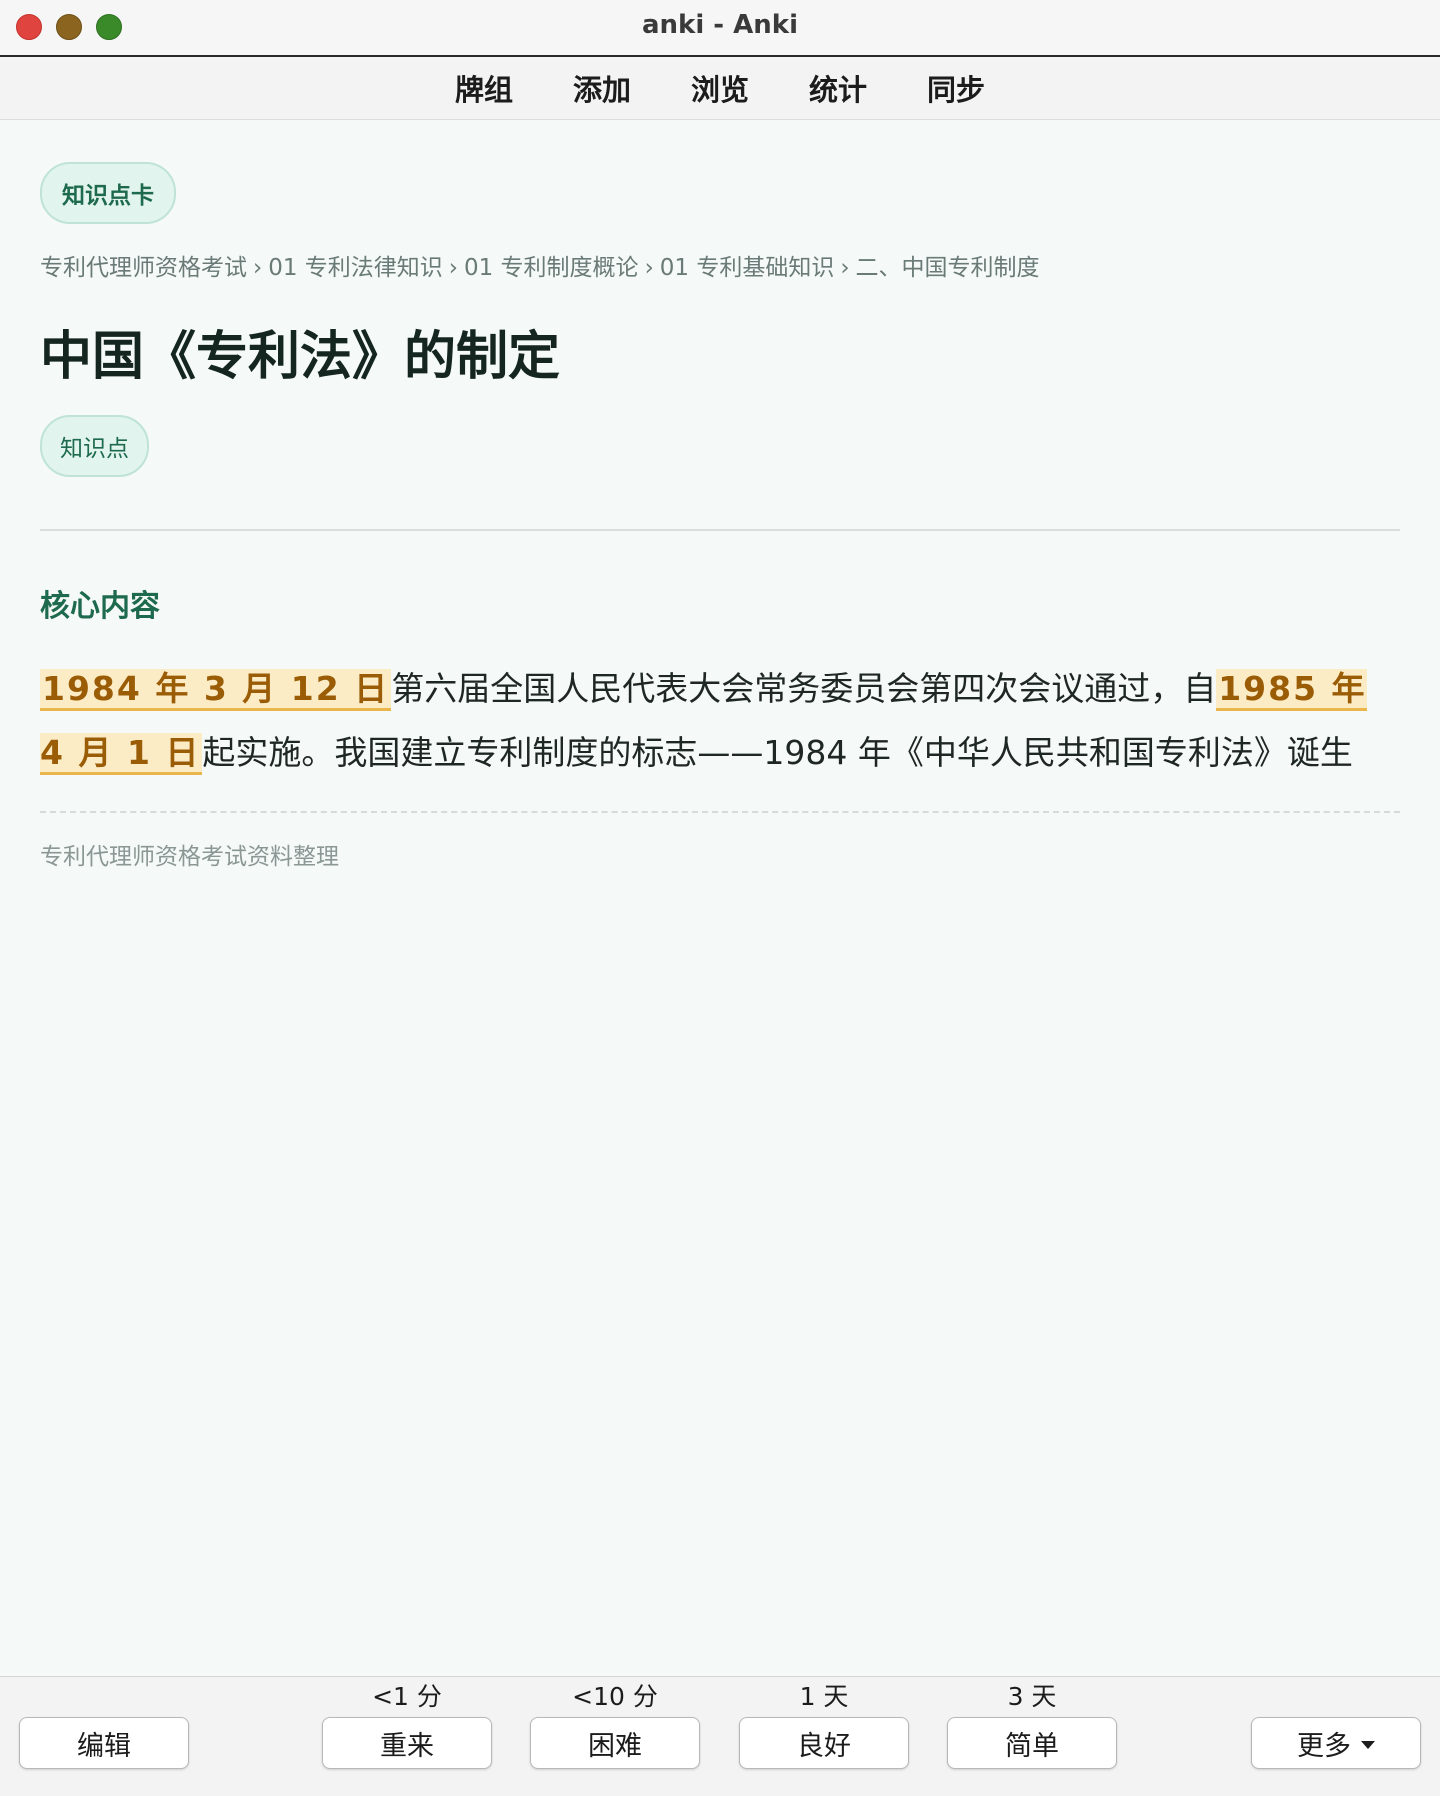  Describe the element at coordinates (189, 857) in the screenshot. I see `card-footer-note: 专利代理师资格考试资料整理` at that location.